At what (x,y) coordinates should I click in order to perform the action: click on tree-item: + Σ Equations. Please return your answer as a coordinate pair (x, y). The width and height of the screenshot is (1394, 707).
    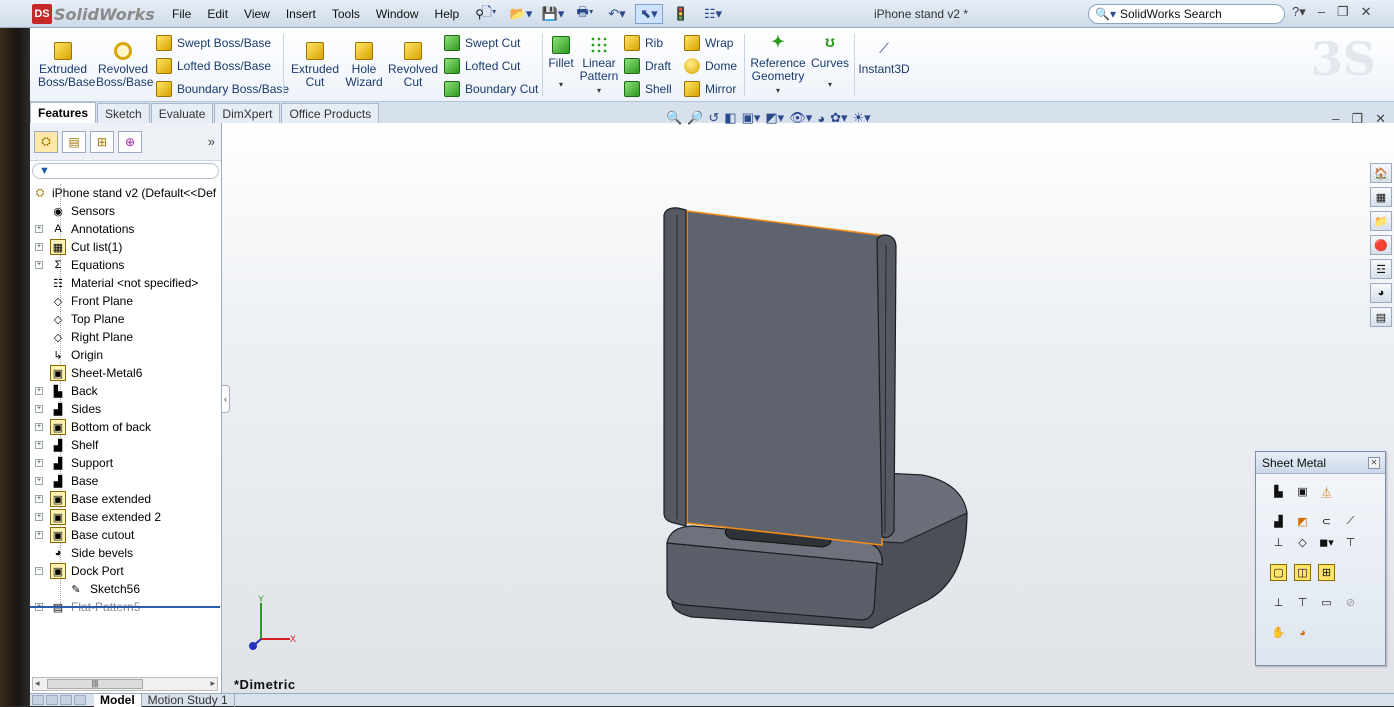
    Looking at the image, I should click on (125, 265).